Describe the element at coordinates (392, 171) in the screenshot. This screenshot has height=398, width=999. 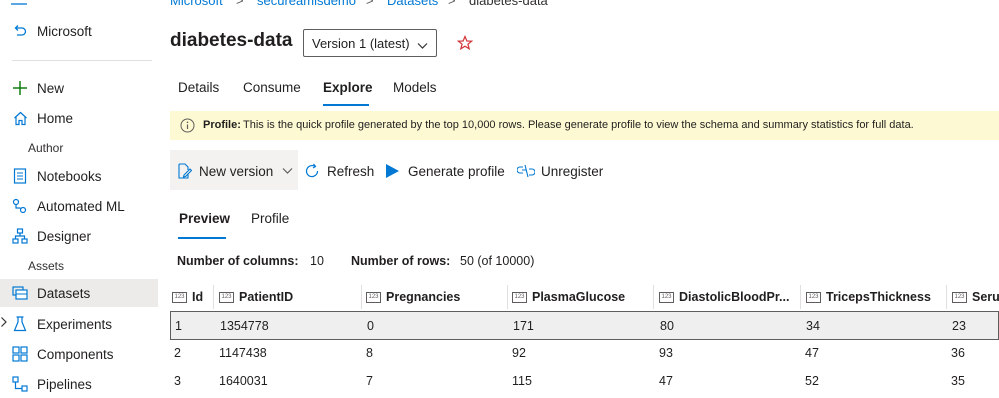
I see `play-icon` at that location.